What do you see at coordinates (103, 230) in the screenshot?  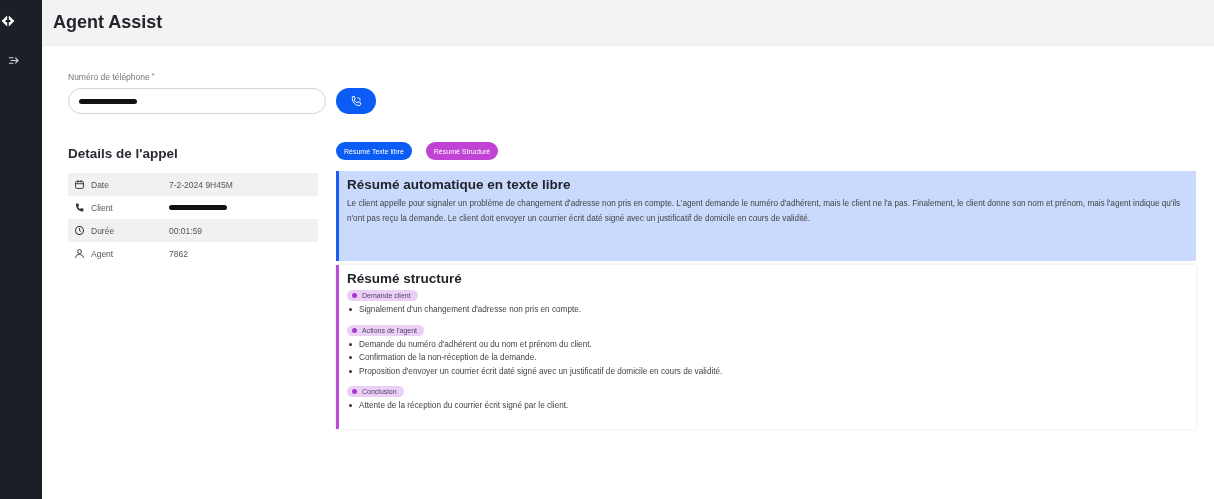 I see `detail-label: Durée` at bounding box center [103, 230].